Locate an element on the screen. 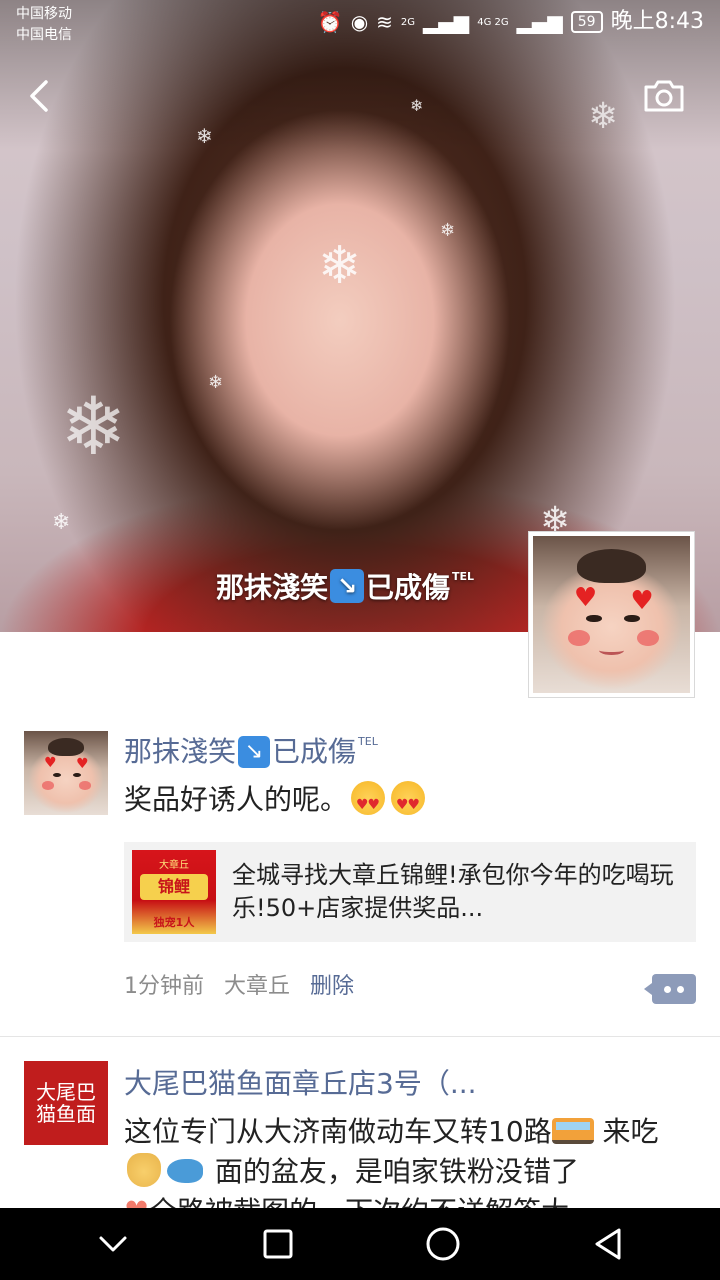  wifi-icon: ≋ is located at coordinates (384, 22).